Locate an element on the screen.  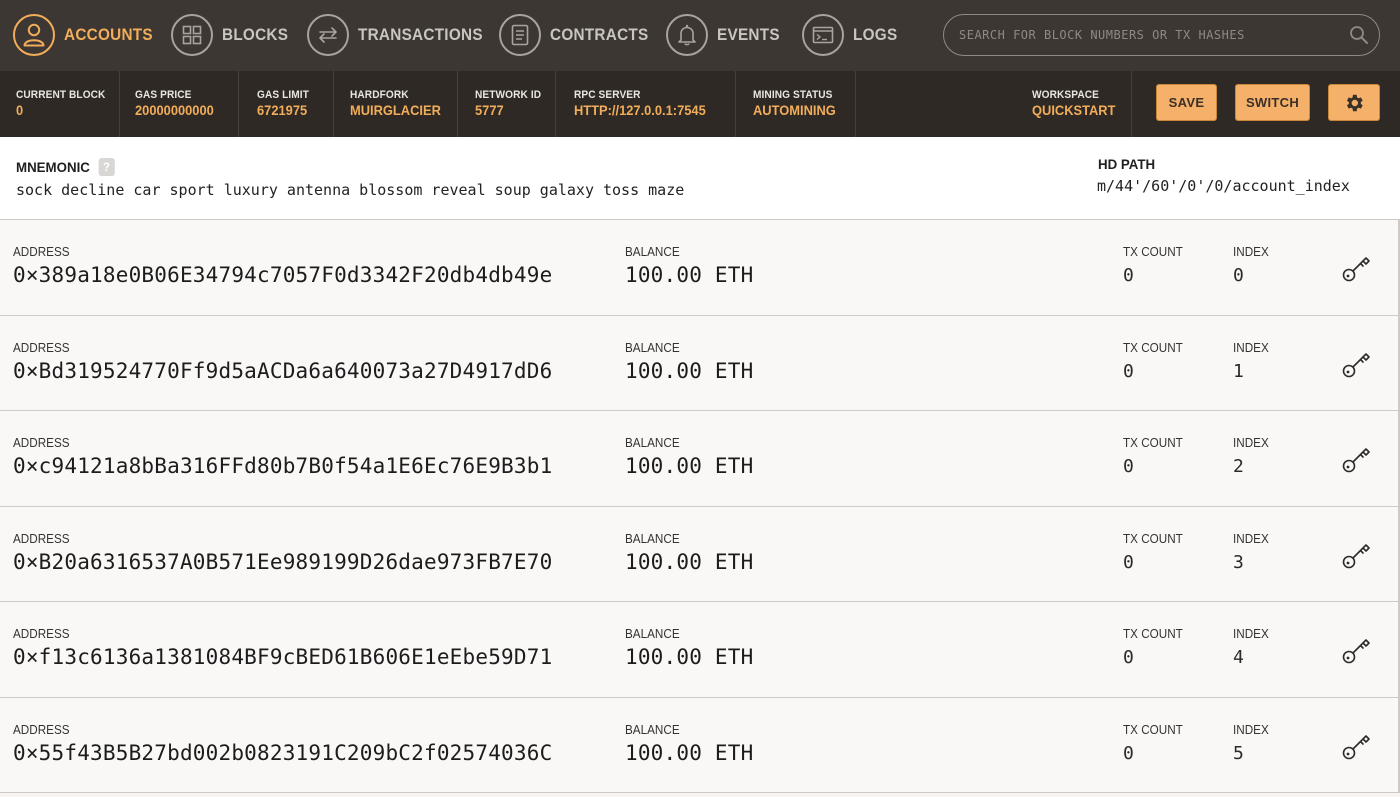
stat-gas-limit: GAS LIMIT 6721975 is located at coordinates (286, 104).